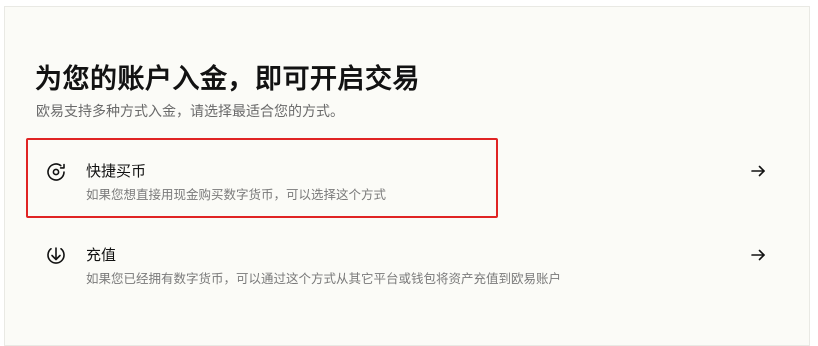 The width and height of the screenshot is (818, 346). What do you see at coordinates (116, 171) in the screenshot?
I see `option-label: 快捷买币` at bounding box center [116, 171].